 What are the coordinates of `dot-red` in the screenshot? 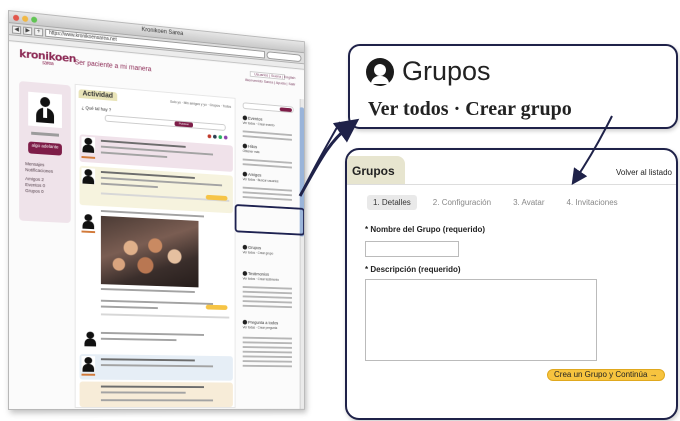 It's located at (209, 136).